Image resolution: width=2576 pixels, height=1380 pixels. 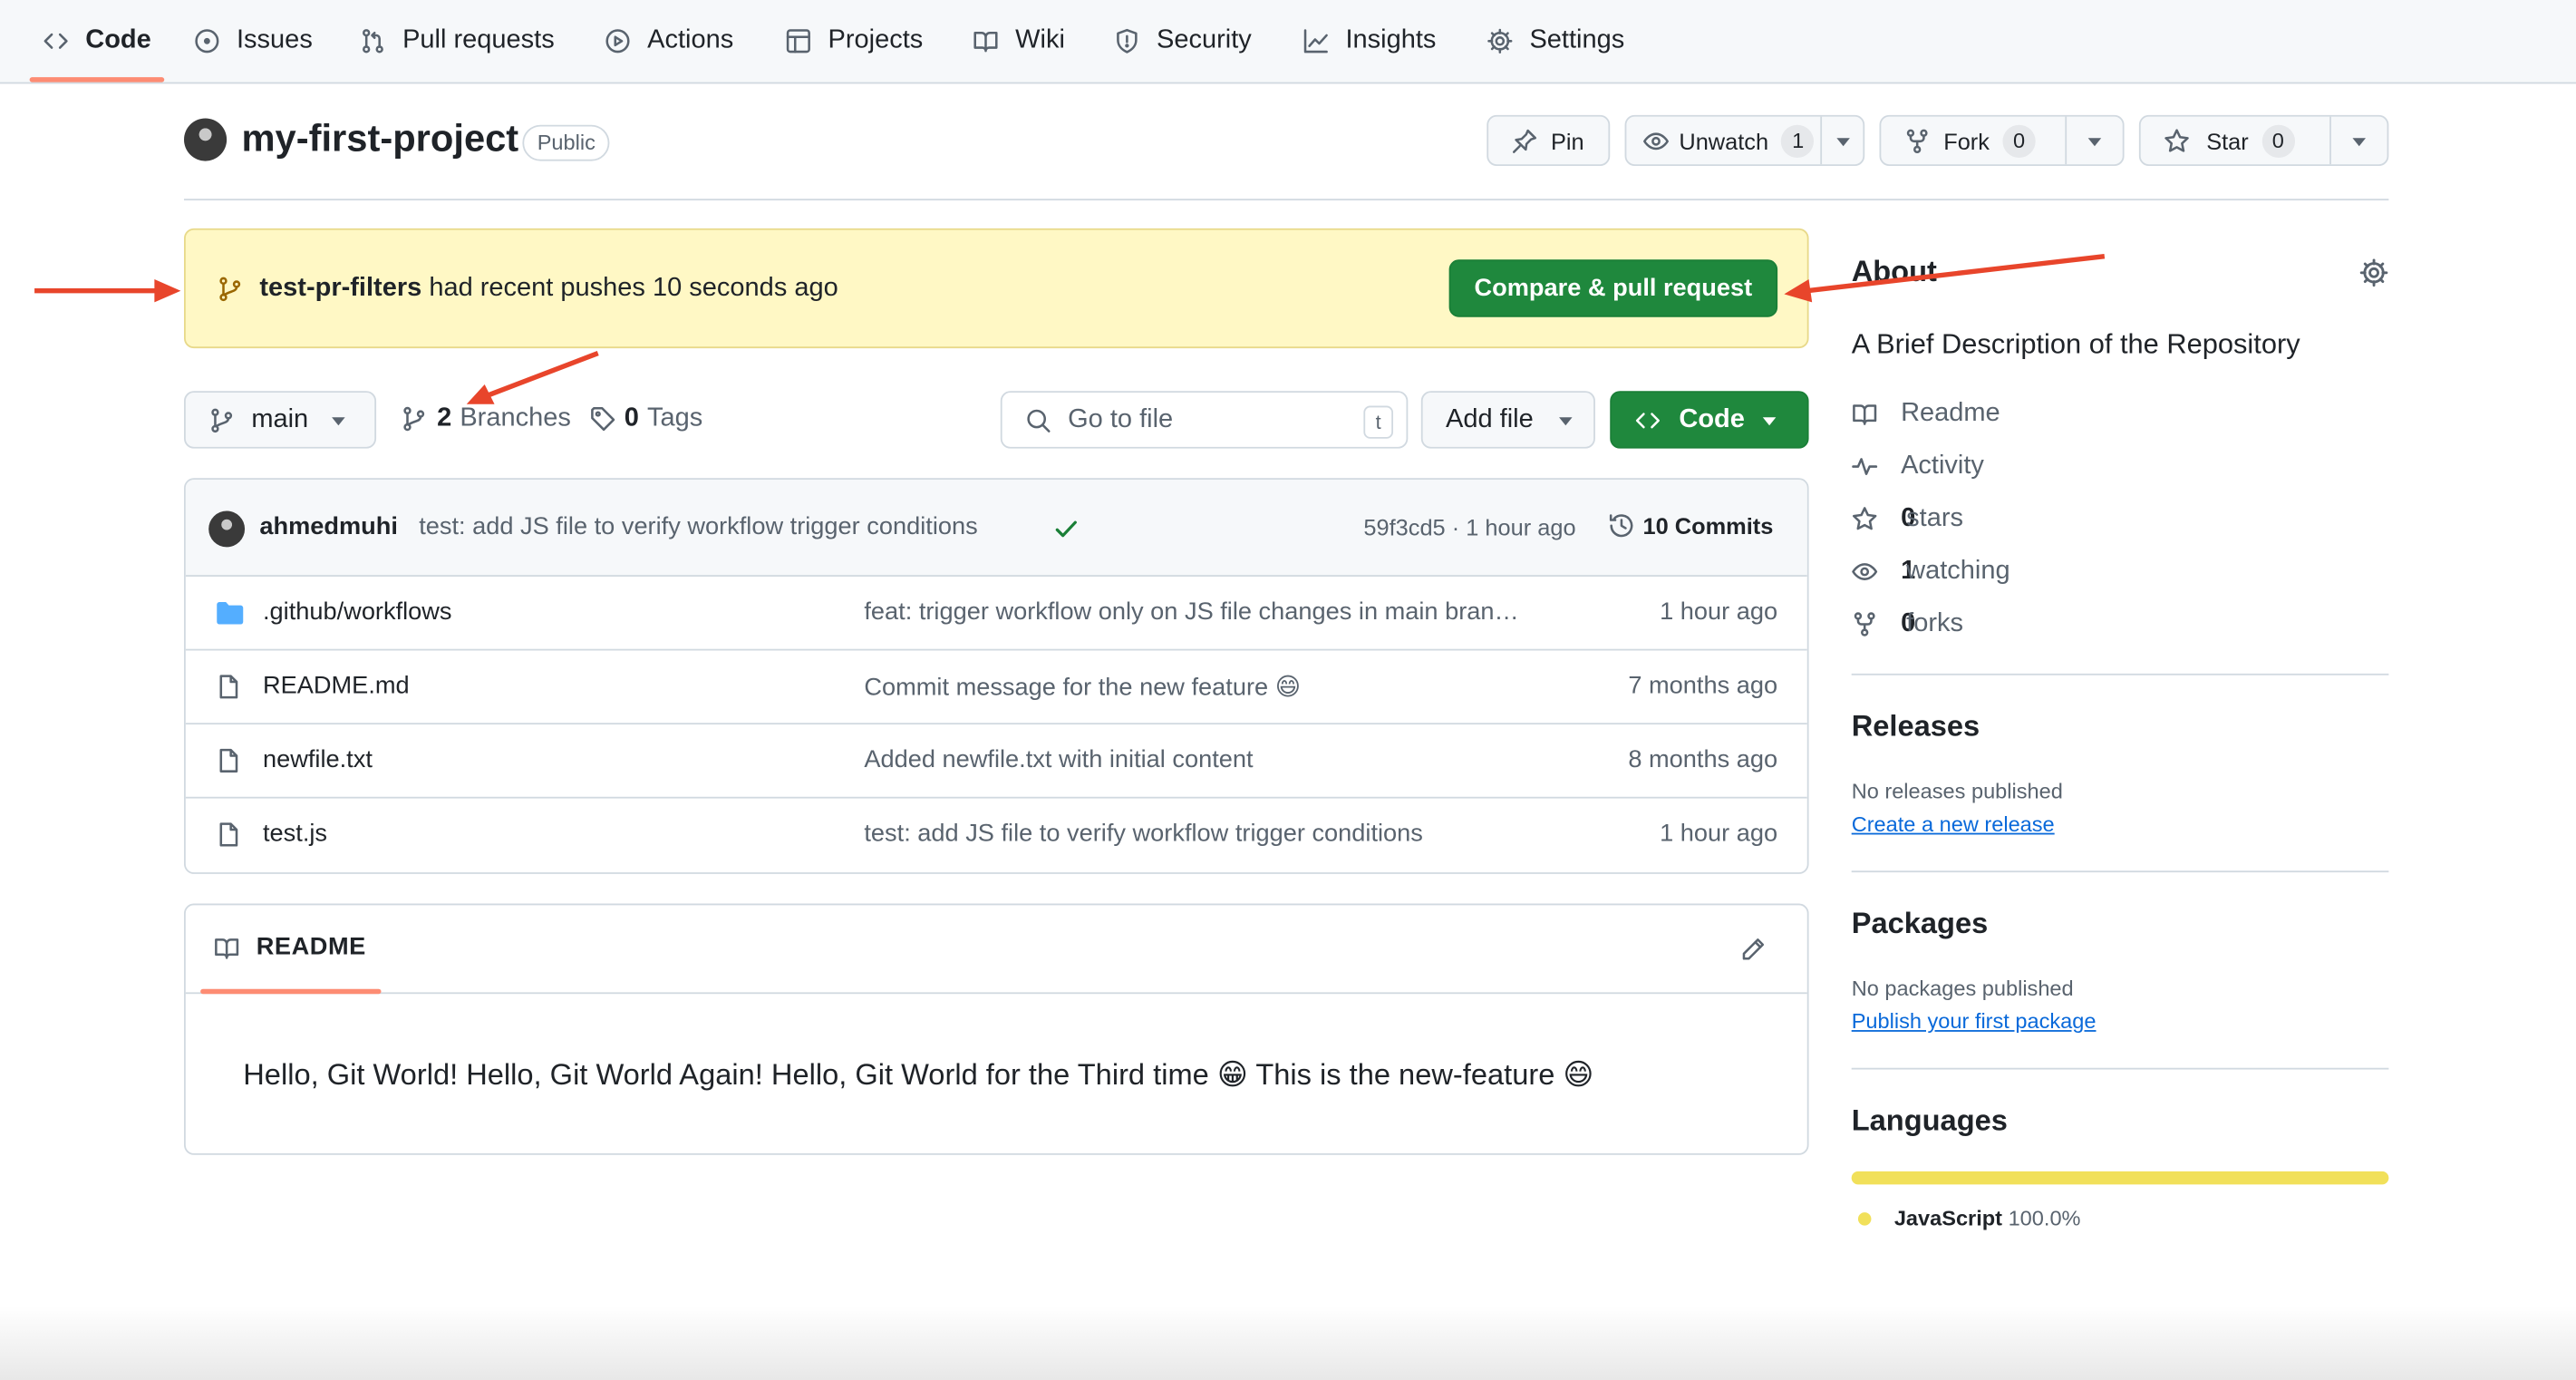 I want to click on file-name: newfile.txt, so click(x=318, y=760).